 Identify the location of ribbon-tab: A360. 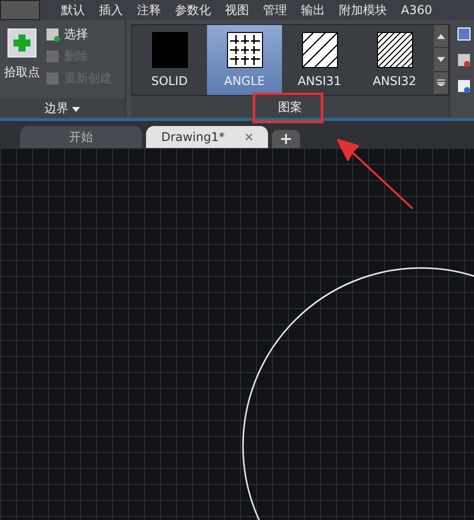
(417, 10).